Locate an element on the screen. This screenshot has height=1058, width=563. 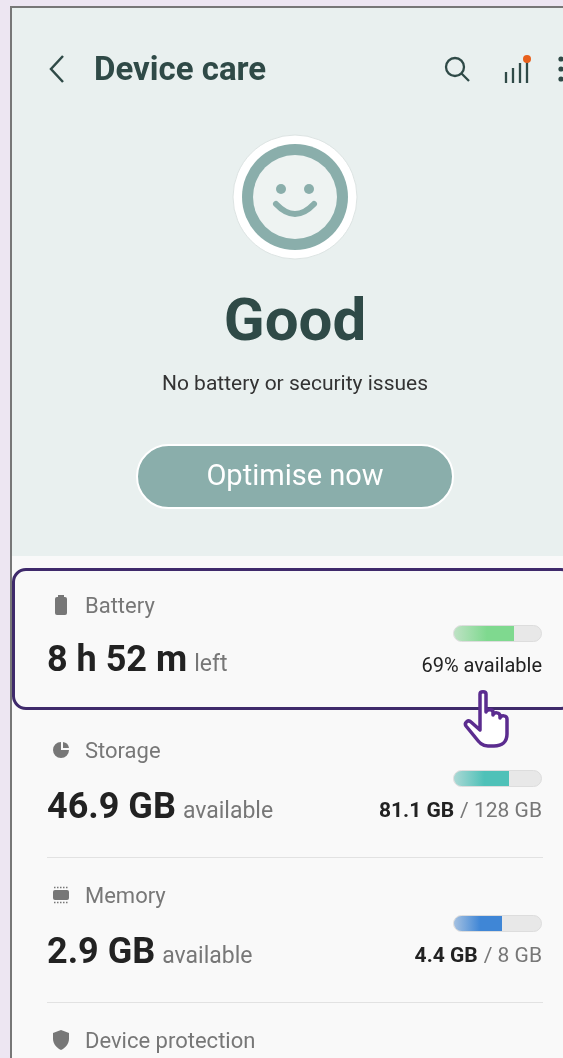
more-options-icon is located at coordinates (560, 69).